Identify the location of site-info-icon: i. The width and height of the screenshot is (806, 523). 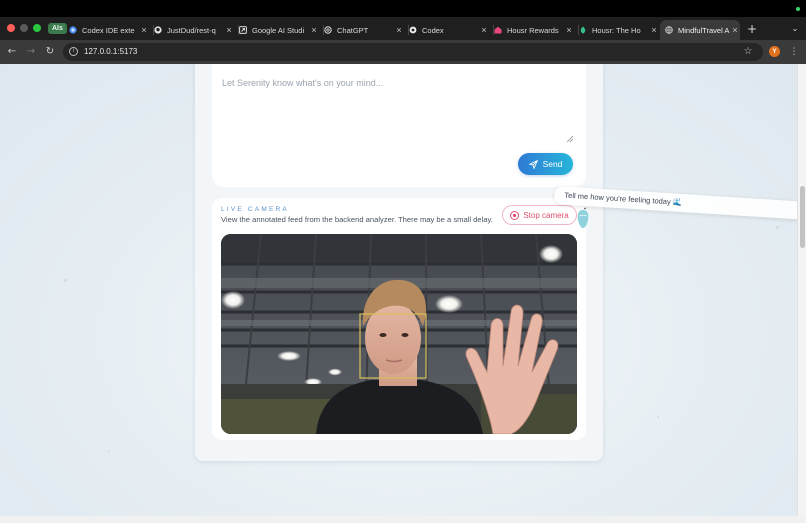
(73, 51).